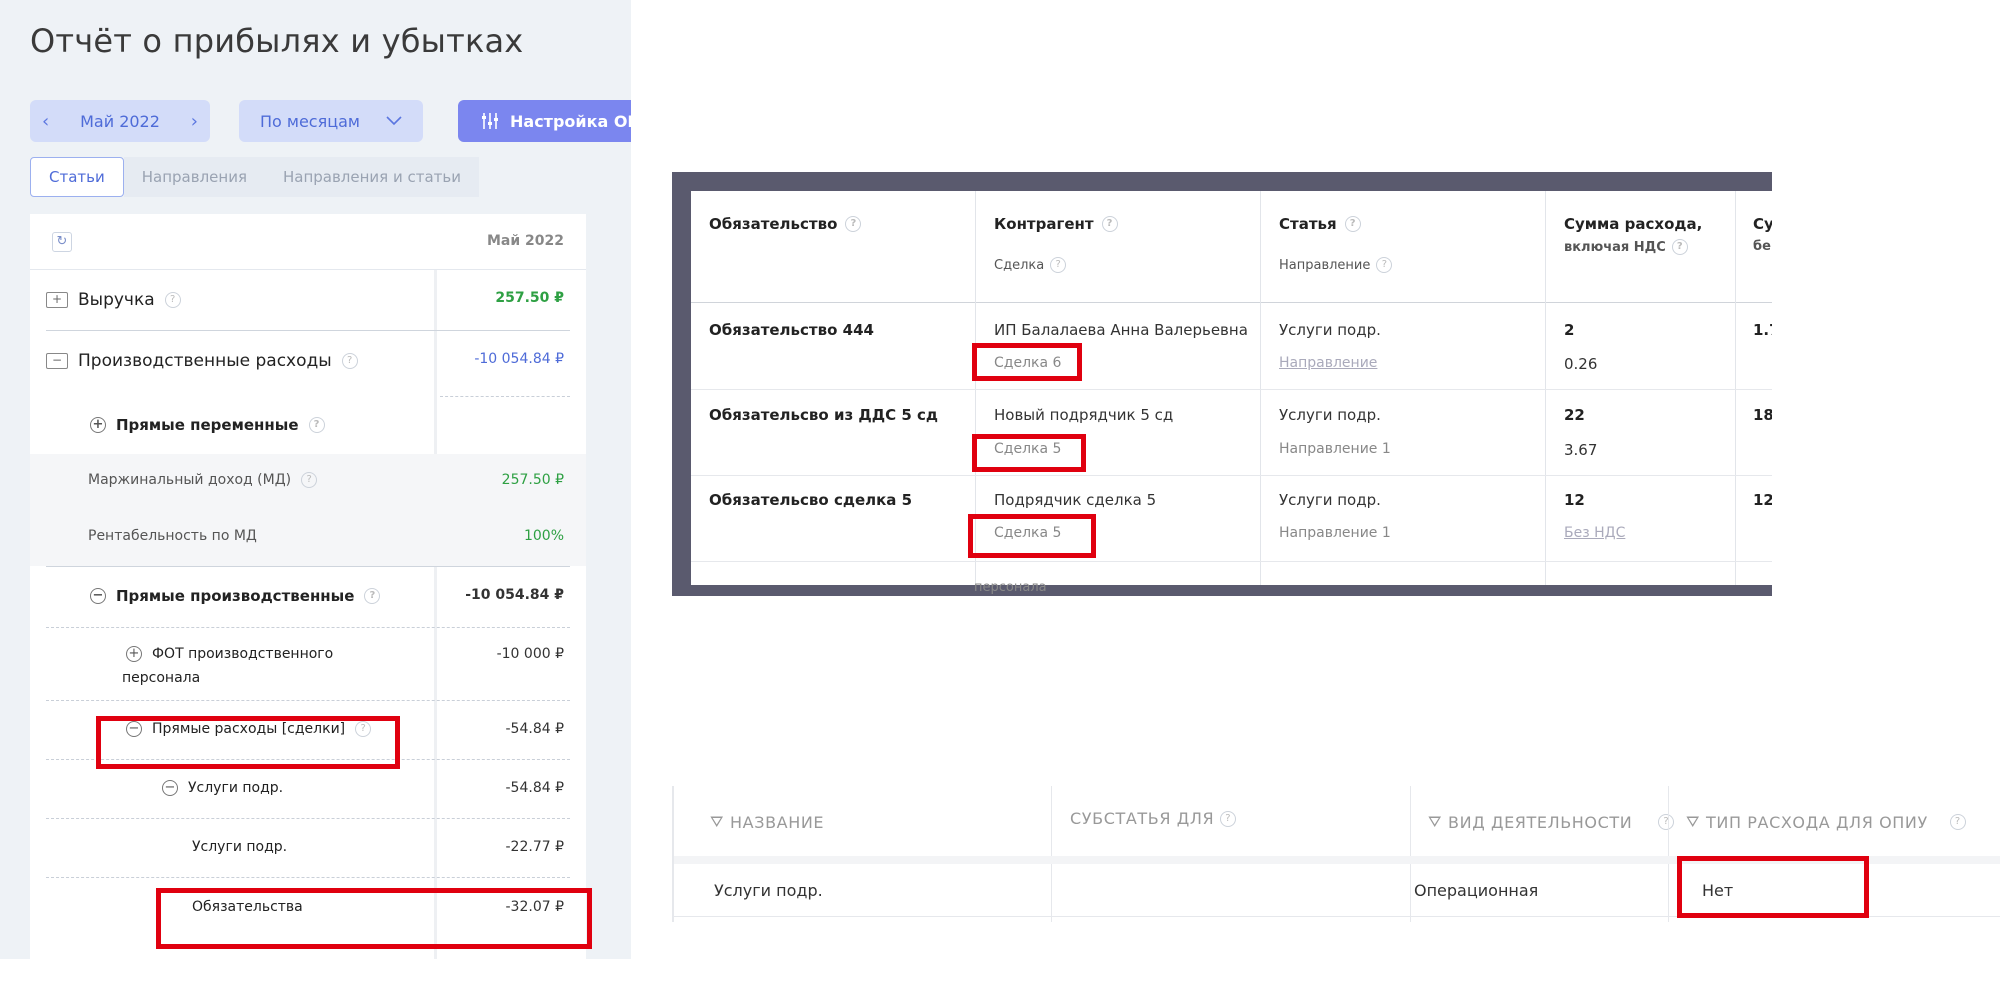  What do you see at coordinates (1762, 500) in the screenshot?
I see `amount-excl: 12` at bounding box center [1762, 500].